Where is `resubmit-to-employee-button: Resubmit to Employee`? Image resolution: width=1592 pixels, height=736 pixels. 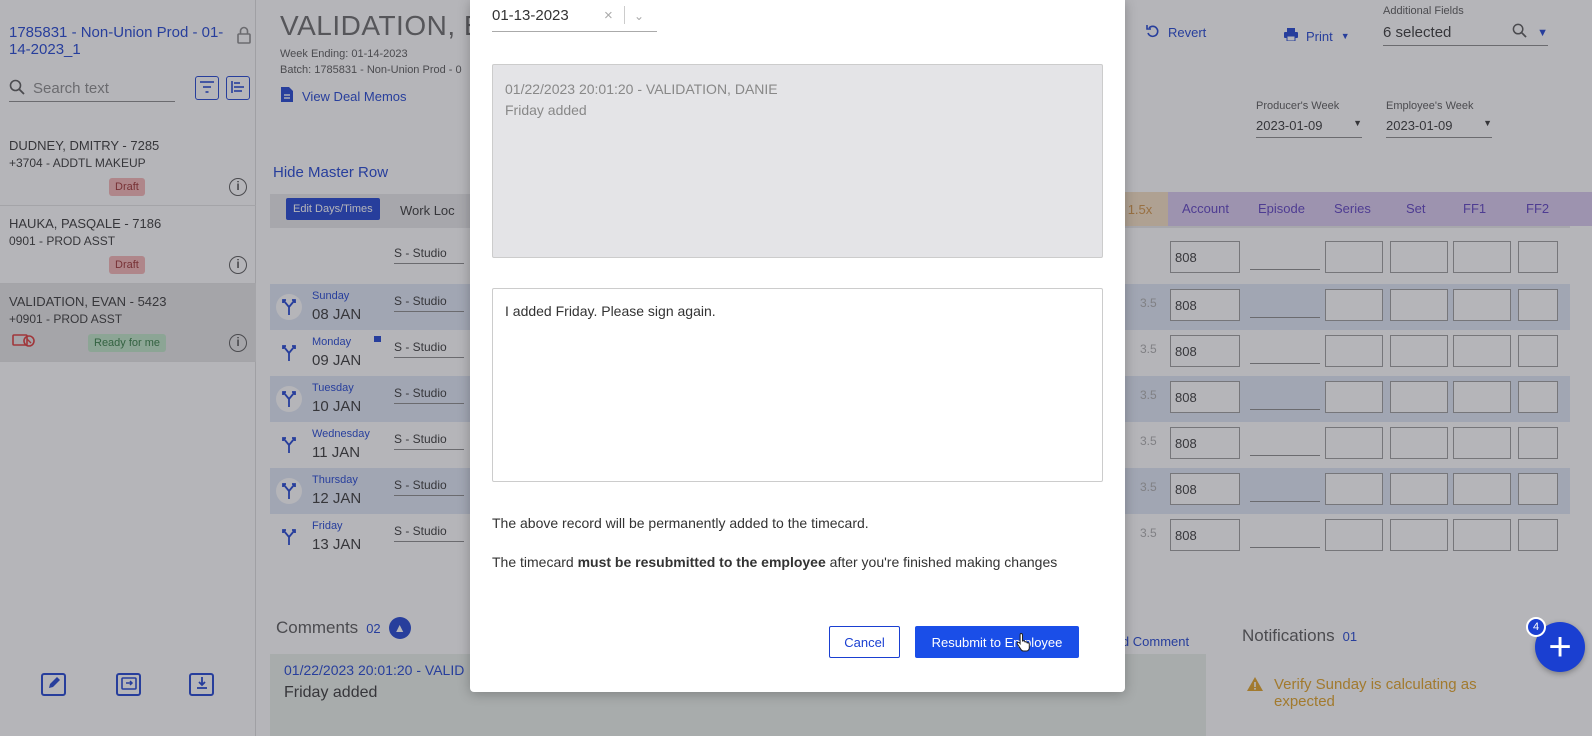
resubmit-to-employee-button: Resubmit to Employee is located at coordinates (997, 642).